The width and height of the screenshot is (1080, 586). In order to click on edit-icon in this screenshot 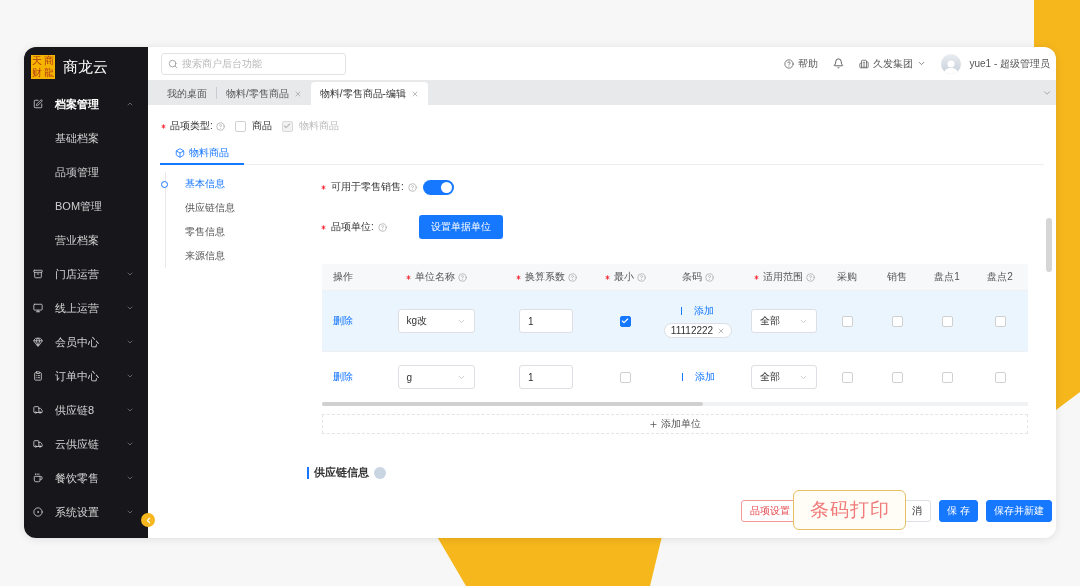, I will do `click(38, 104)`.